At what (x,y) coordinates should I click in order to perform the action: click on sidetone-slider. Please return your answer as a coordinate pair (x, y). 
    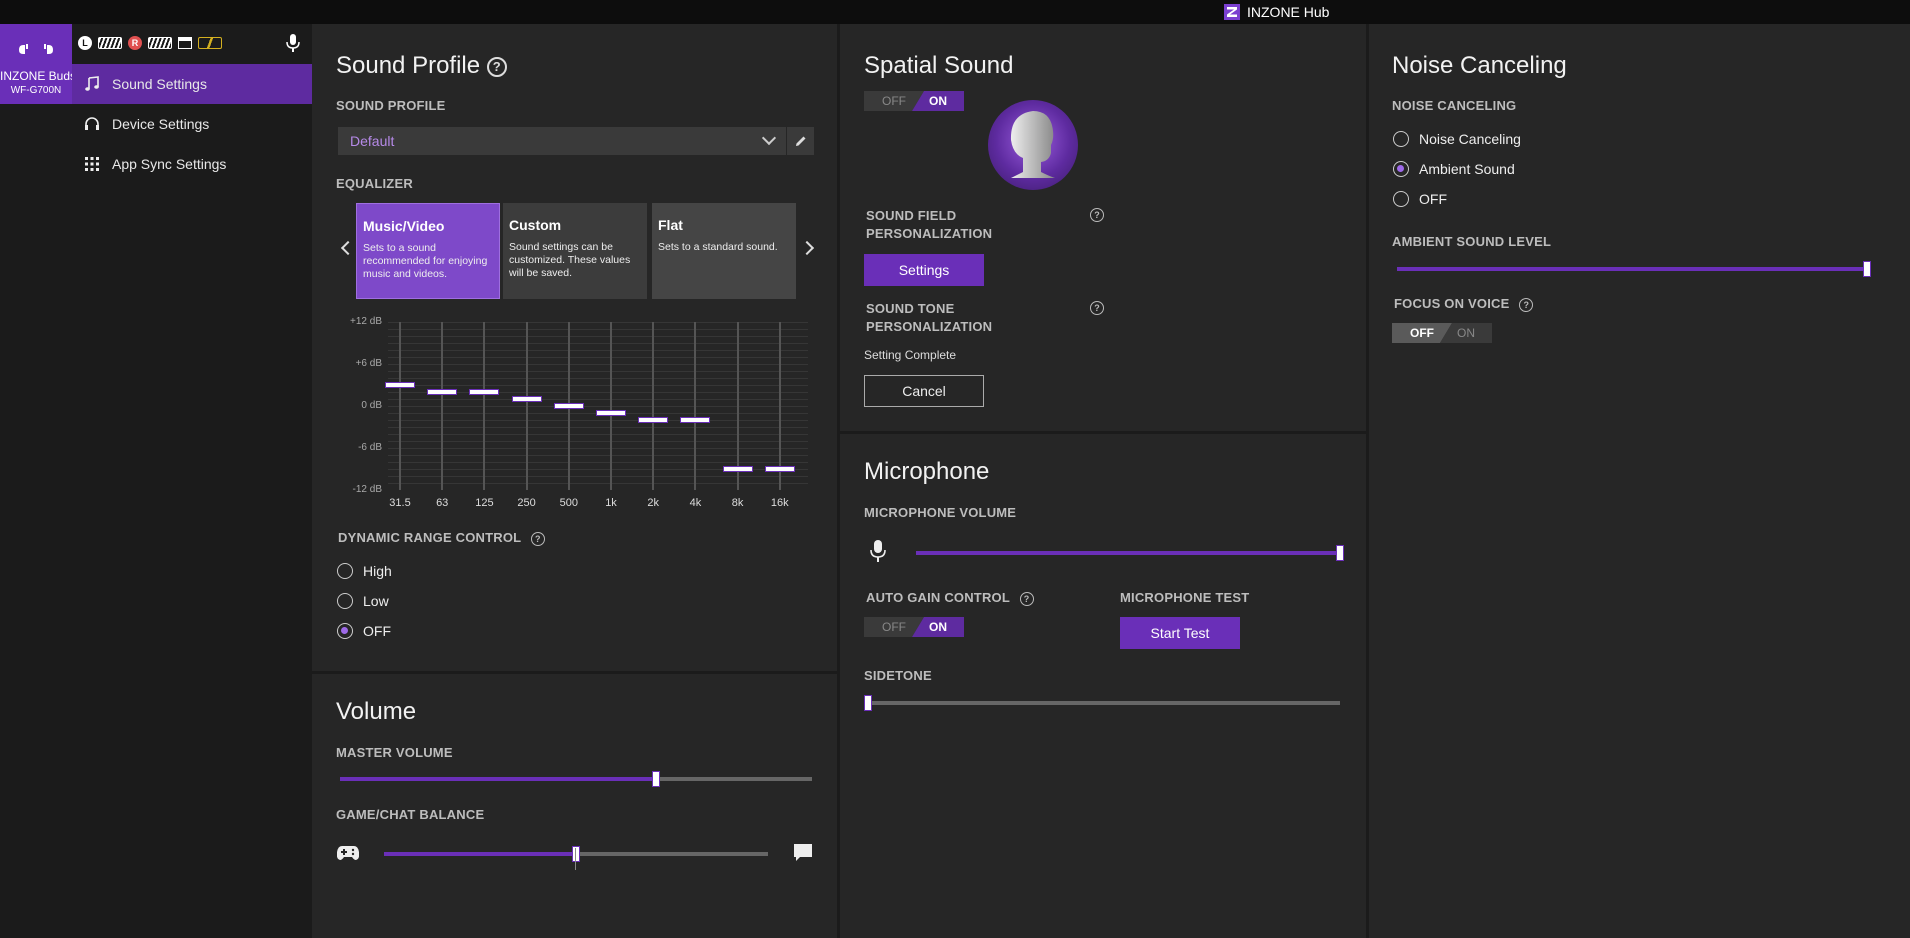
    Looking at the image, I should click on (1102, 703).